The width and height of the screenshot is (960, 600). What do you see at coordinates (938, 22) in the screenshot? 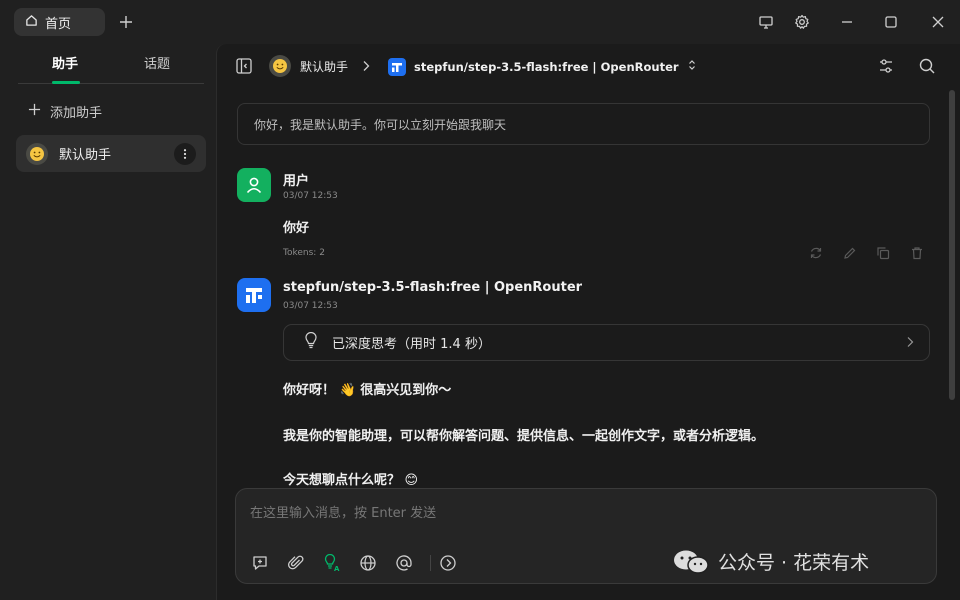
I see `close-icon` at bounding box center [938, 22].